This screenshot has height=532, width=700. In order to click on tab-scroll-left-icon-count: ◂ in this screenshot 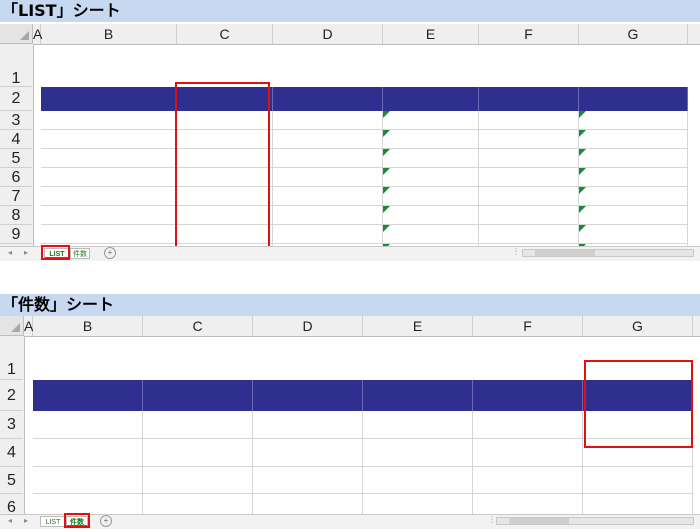, I will do `click(10, 520)`.